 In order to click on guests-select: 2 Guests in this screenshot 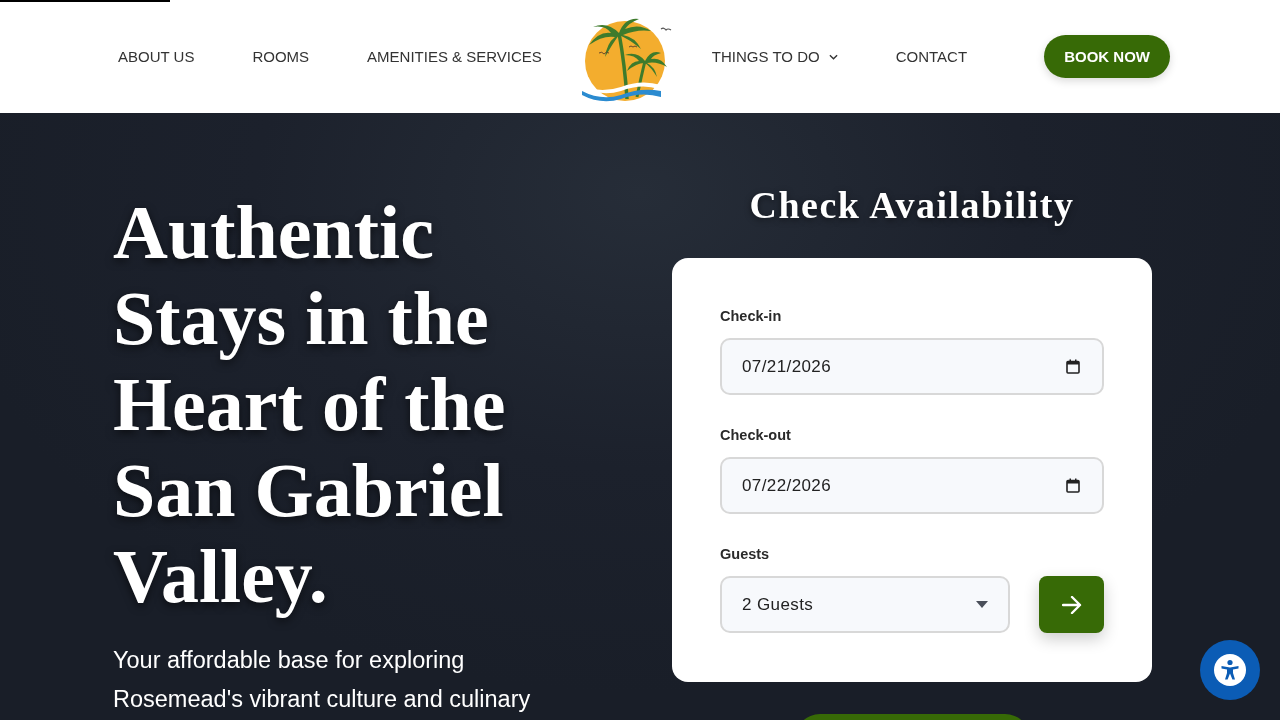, I will do `click(865, 604)`.